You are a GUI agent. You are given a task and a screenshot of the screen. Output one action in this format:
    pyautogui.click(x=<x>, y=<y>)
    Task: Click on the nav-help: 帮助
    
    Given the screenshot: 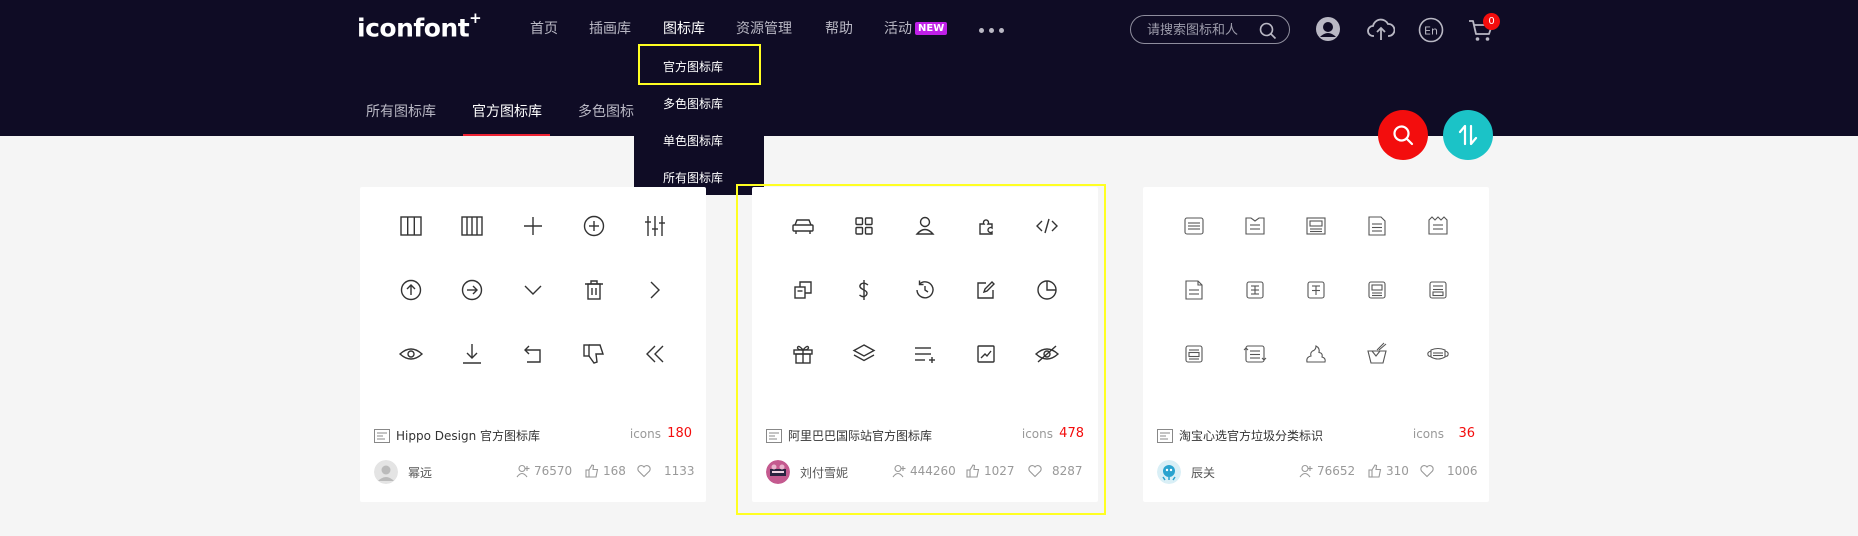 What is the action you would take?
    pyautogui.click(x=839, y=29)
    